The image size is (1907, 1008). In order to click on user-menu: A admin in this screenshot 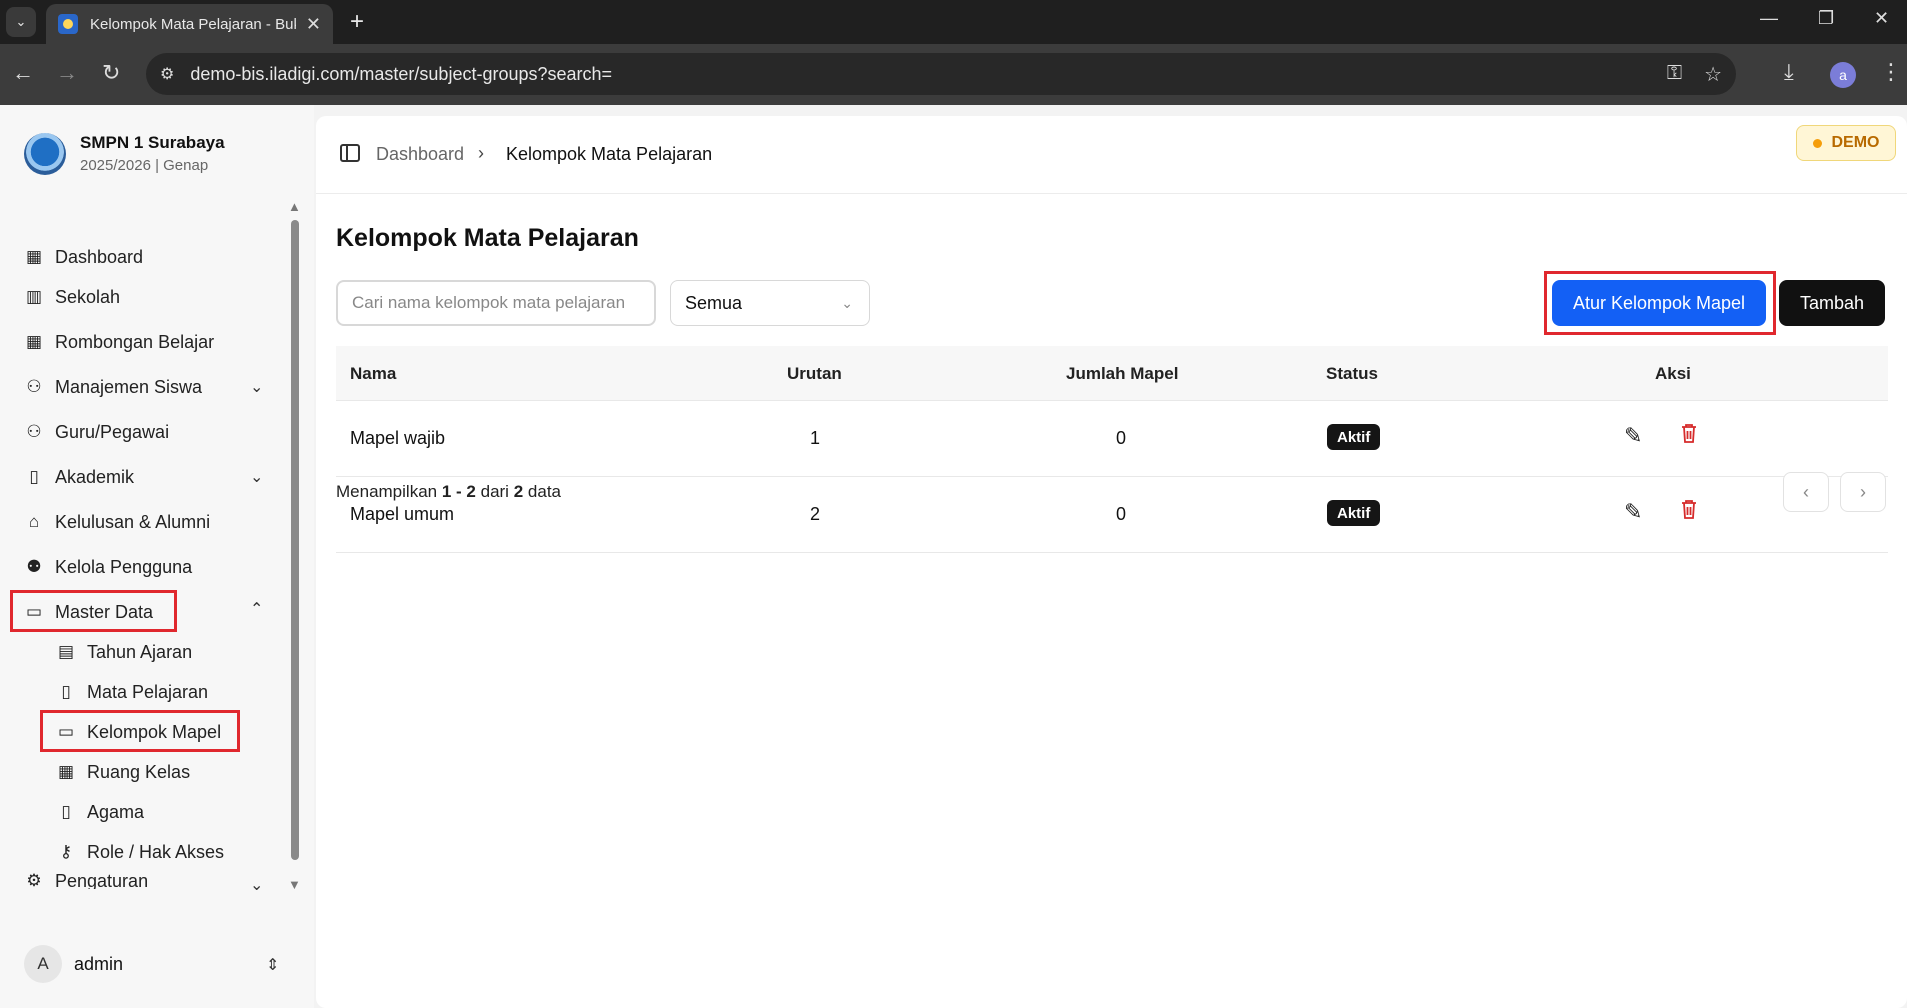, I will do `click(73, 964)`.